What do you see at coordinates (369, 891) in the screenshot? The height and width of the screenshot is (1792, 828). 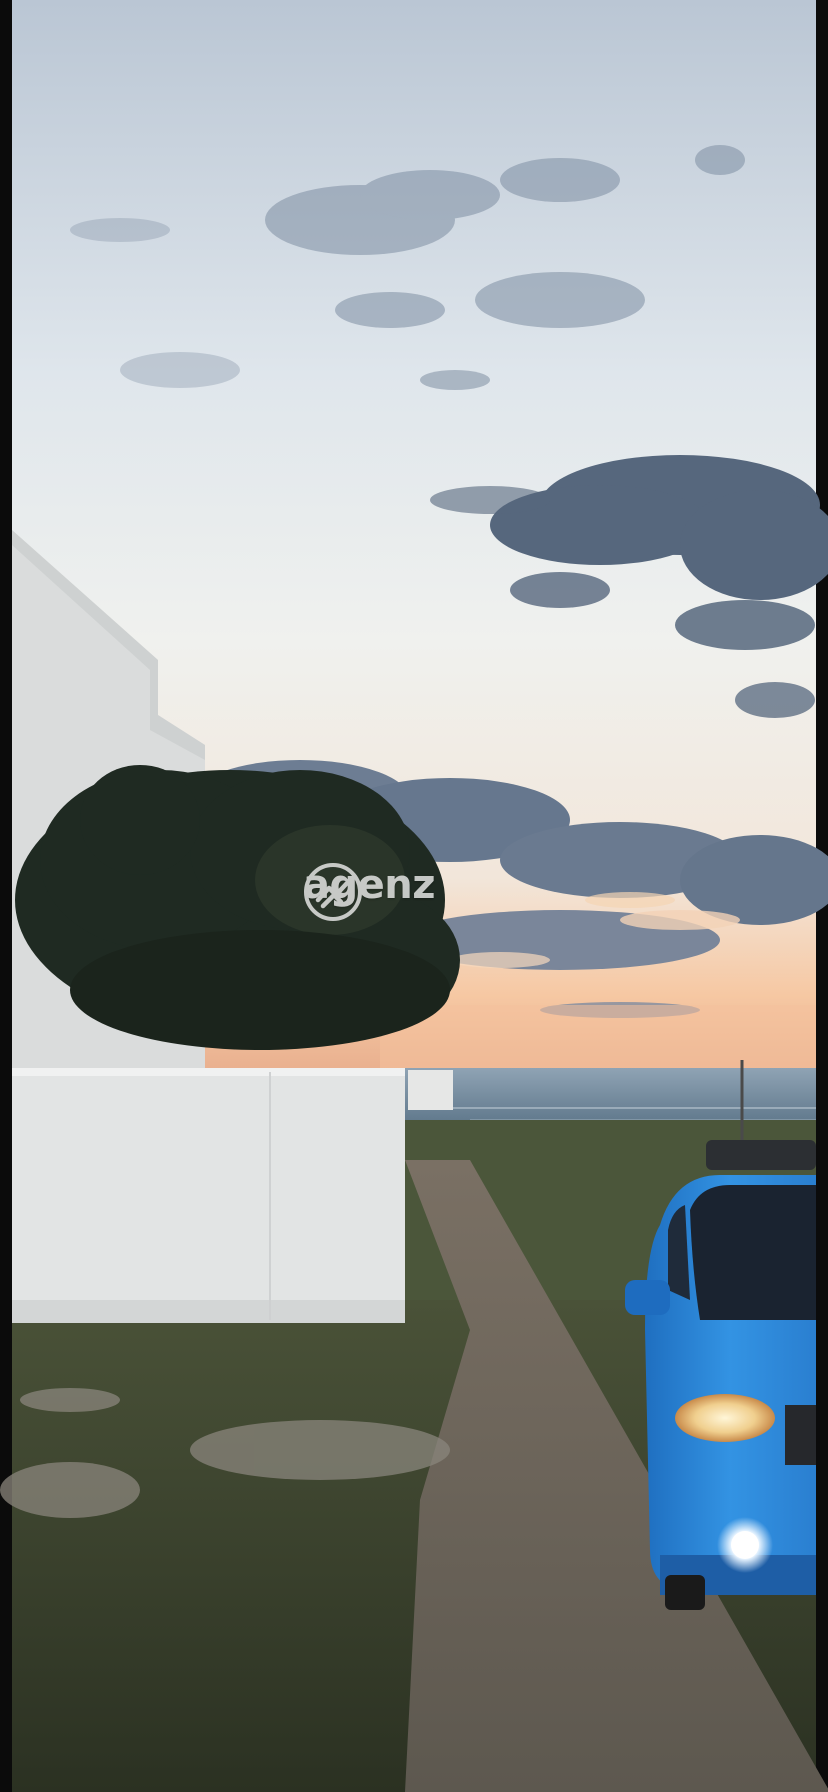 I see `watermark: agenz` at bounding box center [369, 891].